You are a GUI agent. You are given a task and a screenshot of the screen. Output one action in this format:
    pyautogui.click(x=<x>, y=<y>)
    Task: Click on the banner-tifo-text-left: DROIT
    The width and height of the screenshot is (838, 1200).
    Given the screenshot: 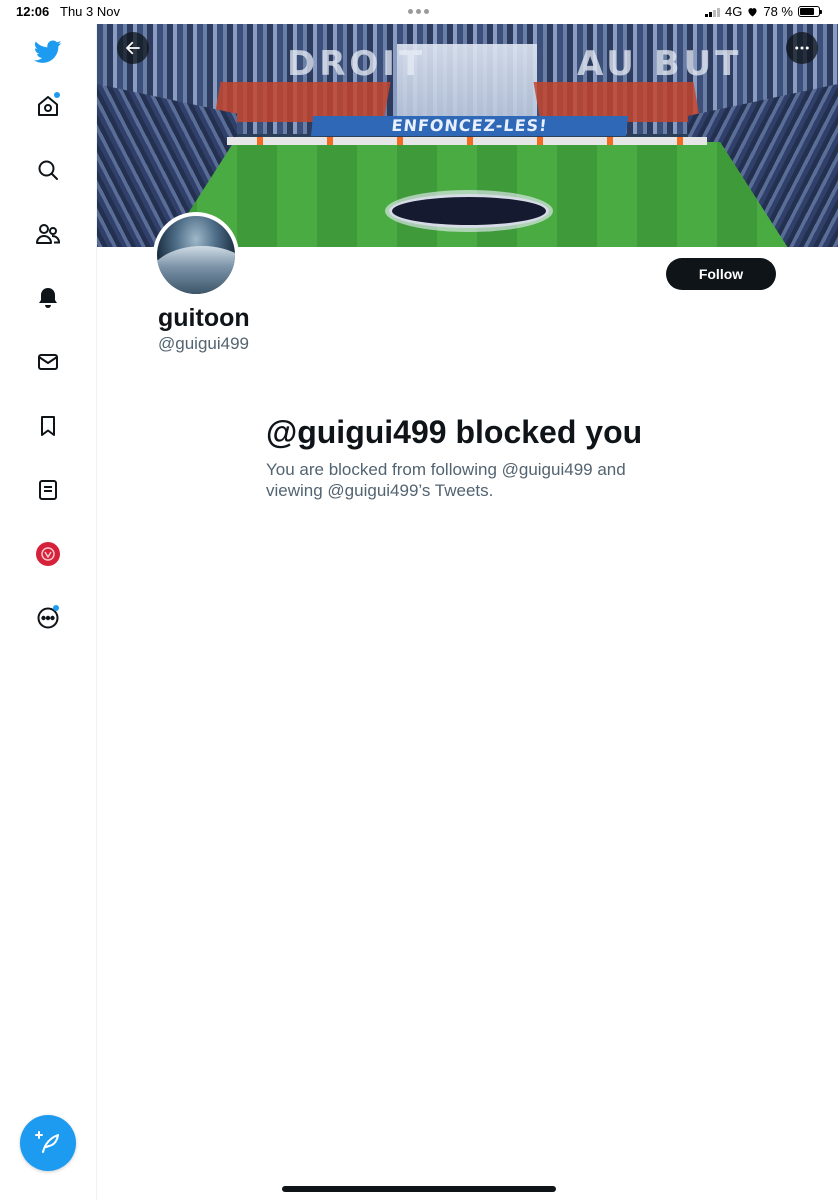 What is the action you would take?
    pyautogui.click(x=357, y=64)
    